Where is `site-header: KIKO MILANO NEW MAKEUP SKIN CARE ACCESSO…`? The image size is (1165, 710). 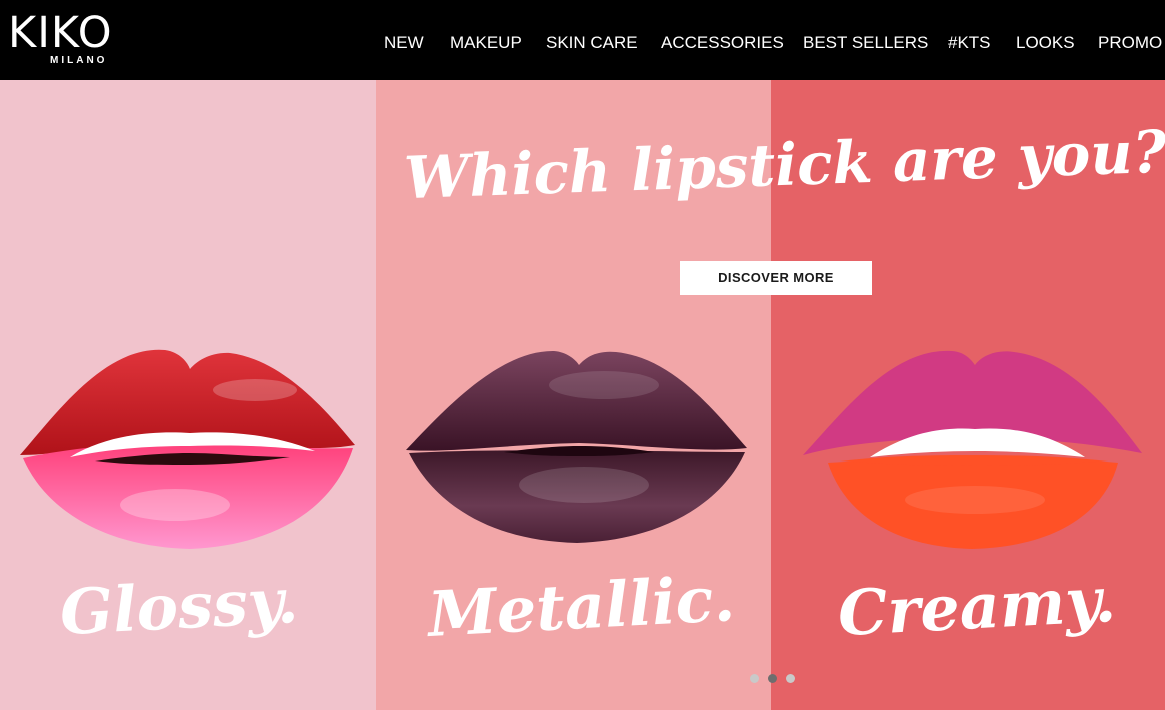 site-header: KIKO MILANO NEW MAKEUP SKIN CARE ACCESSO… is located at coordinates (582, 40).